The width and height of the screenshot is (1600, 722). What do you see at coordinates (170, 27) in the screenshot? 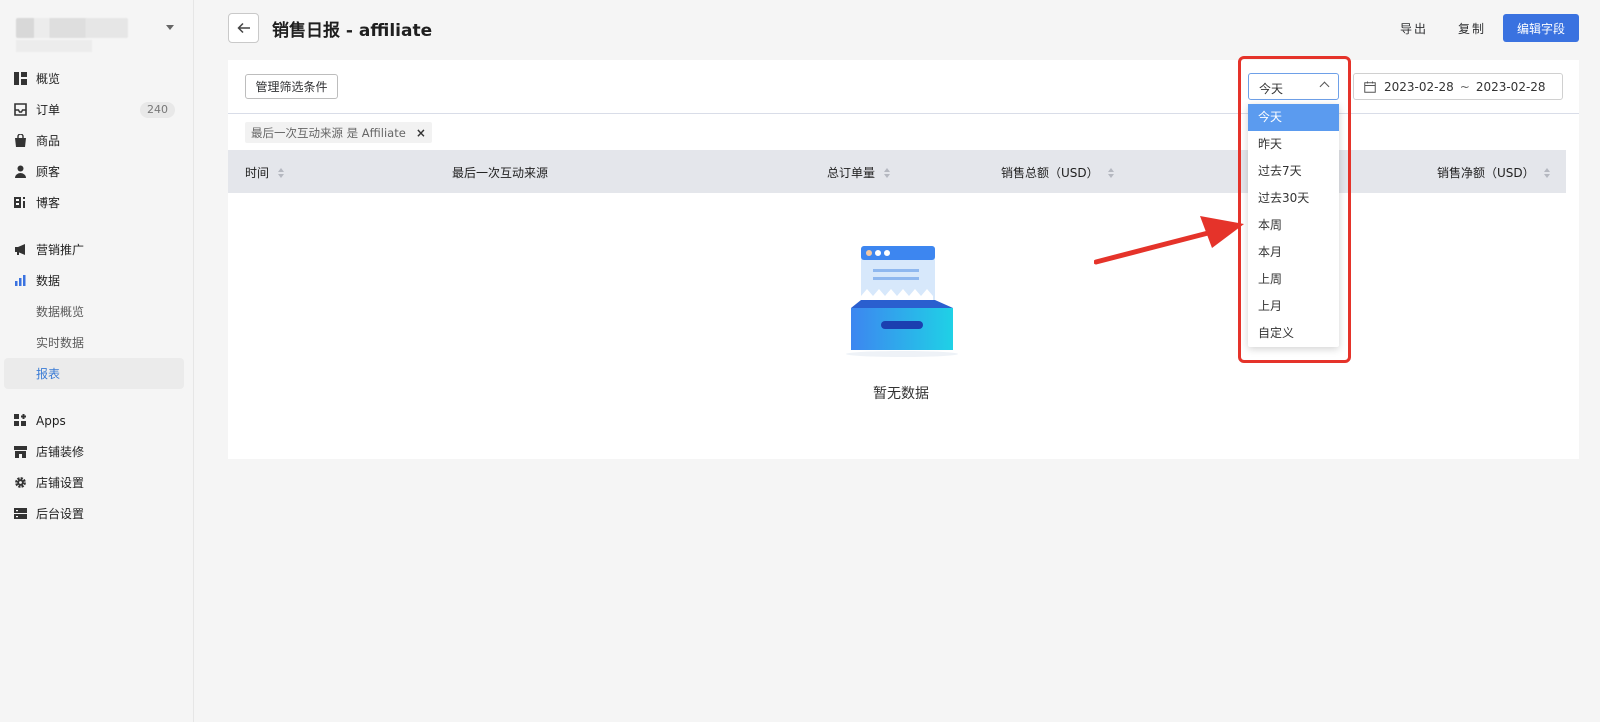
I see `caret-down-icon` at bounding box center [170, 27].